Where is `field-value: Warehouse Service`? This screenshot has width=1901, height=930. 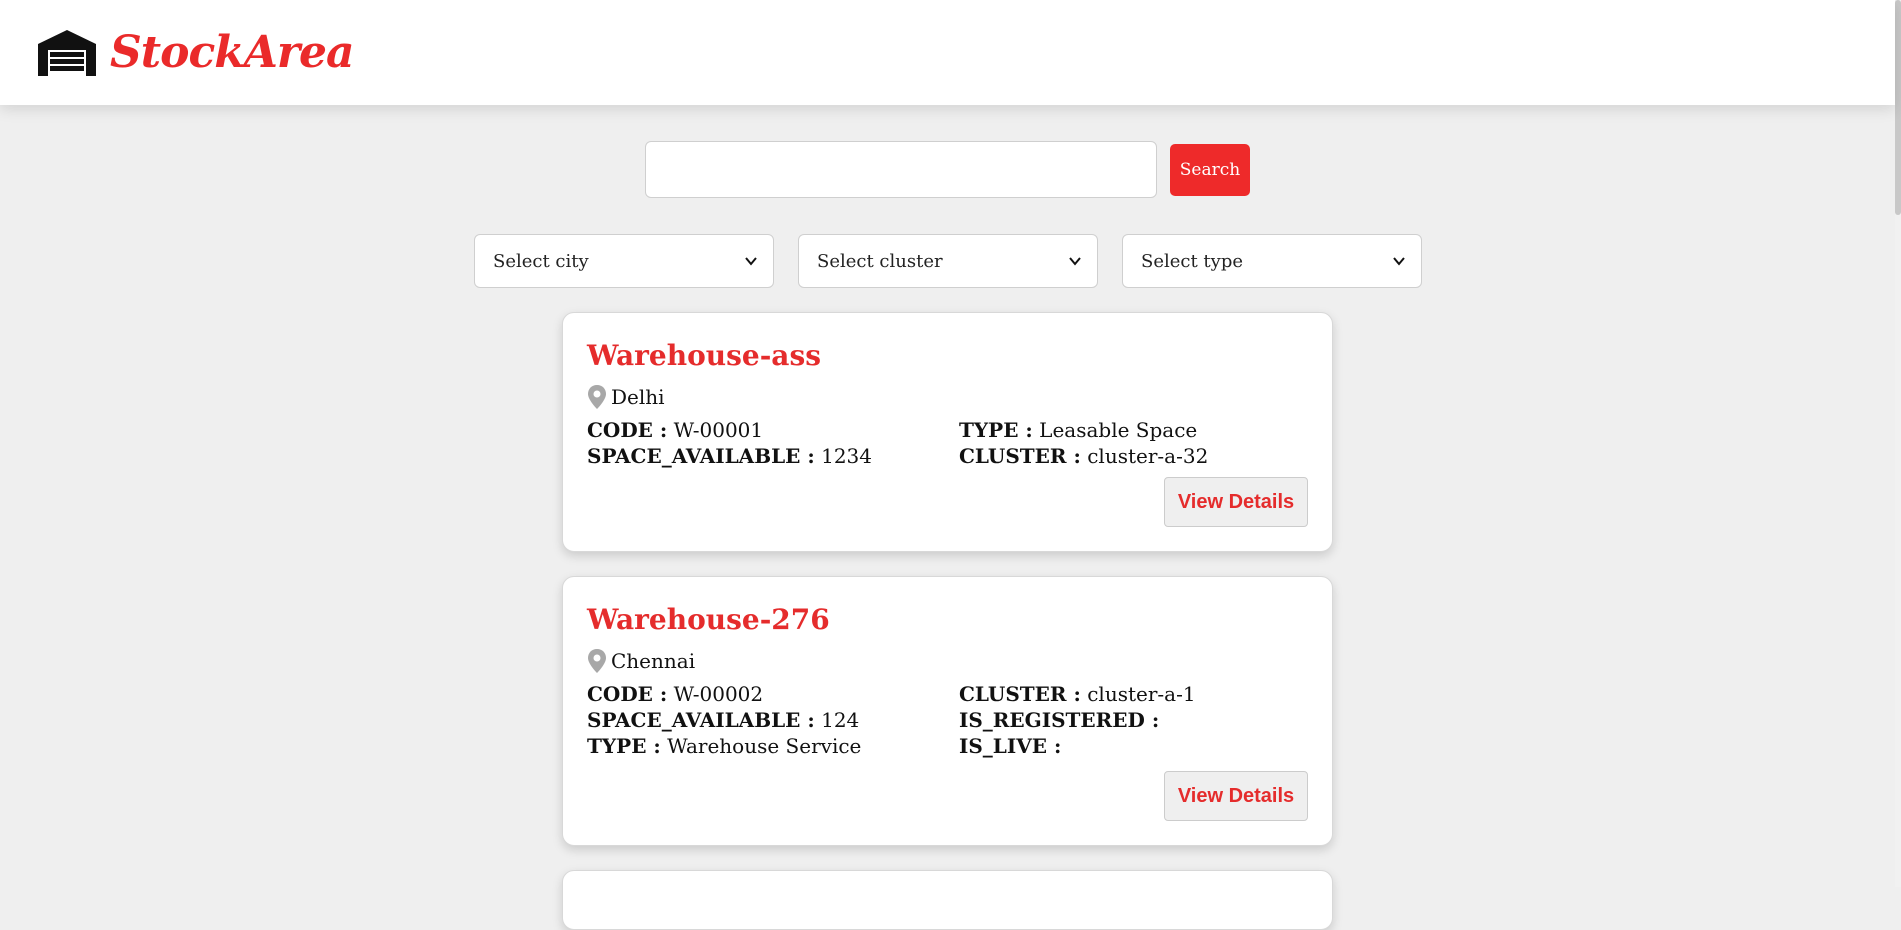
field-value: Warehouse Service is located at coordinates (764, 746).